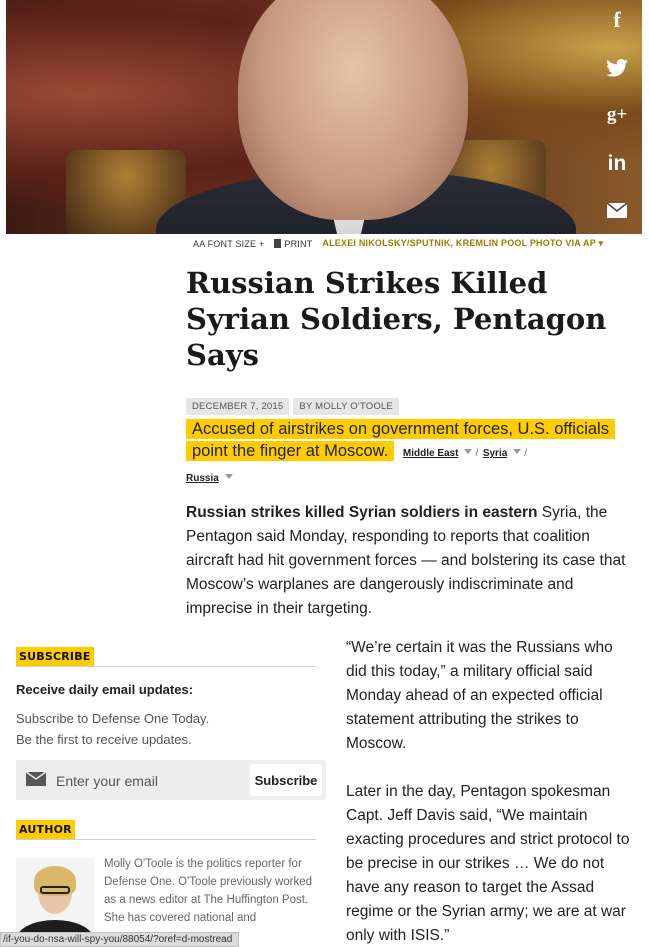 This screenshot has width=649, height=947. I want to click on mail-icon, so click(36, 779).